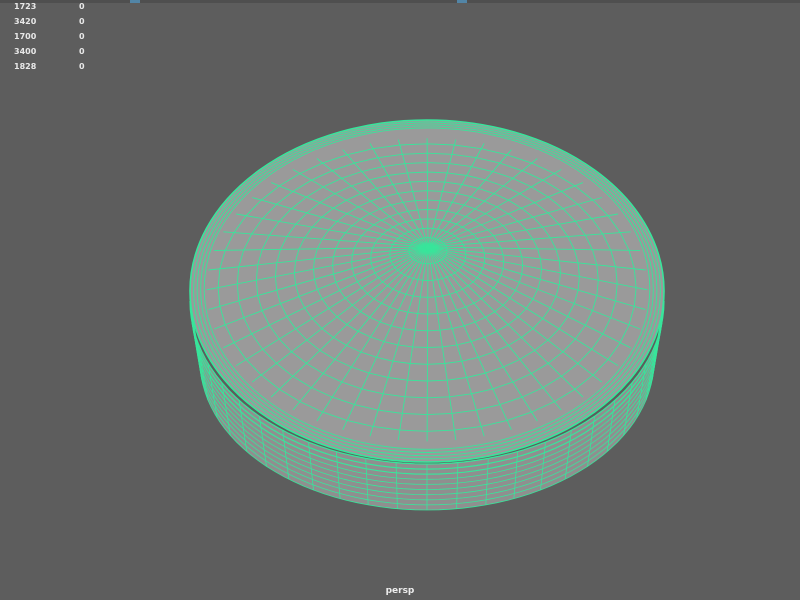 This screenshot has height=600, width=800. What do you see at coordinates (400, 591) in the screenshot?
I see `camera-name-label: persp` at bounding box center [400, 591].